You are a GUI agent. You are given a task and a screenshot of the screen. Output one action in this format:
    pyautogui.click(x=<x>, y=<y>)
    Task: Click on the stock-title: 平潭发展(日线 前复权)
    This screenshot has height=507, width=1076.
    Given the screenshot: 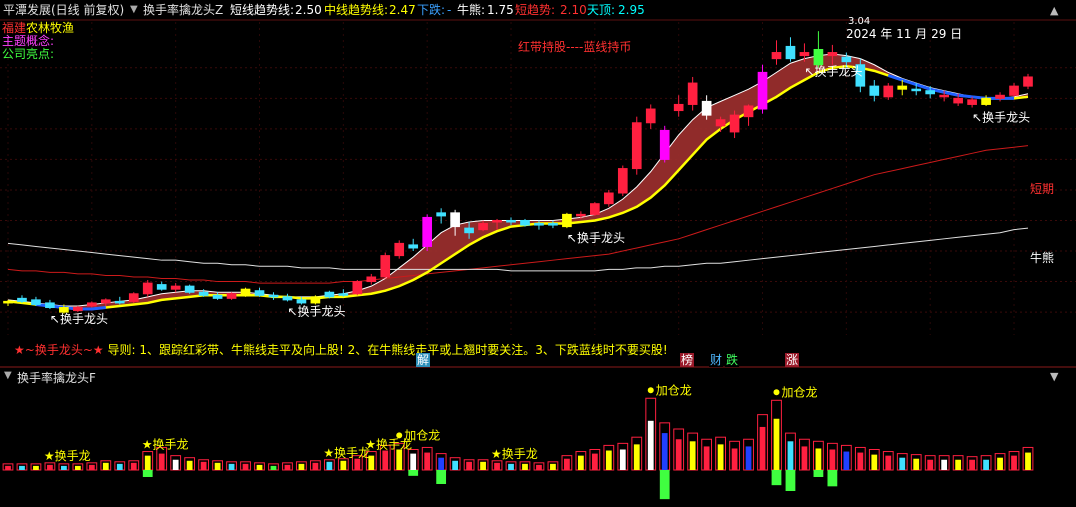 What is the action you would take?
    pyautogui.click(x=63, y=10)
    